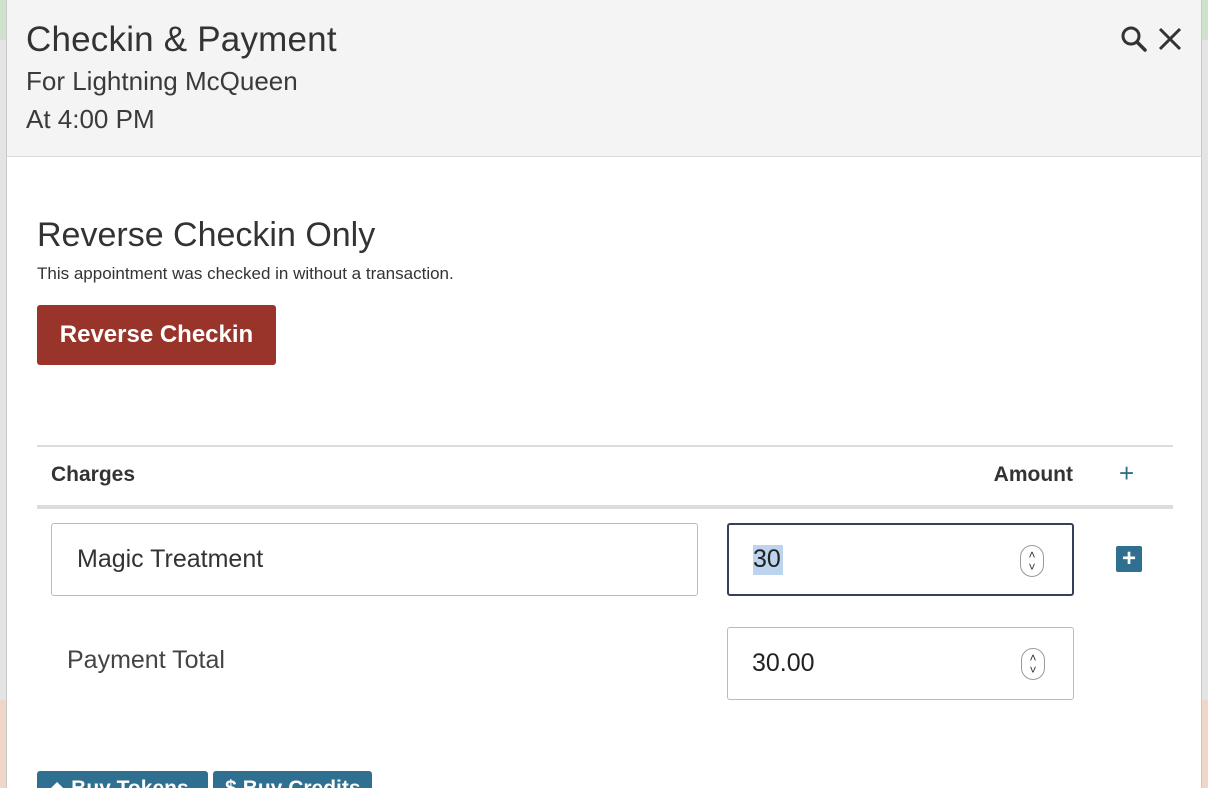  What do you see at coordinates (374, 559) in the screenshot?
I see `charge-name-input` at bounding box center [374, 559].